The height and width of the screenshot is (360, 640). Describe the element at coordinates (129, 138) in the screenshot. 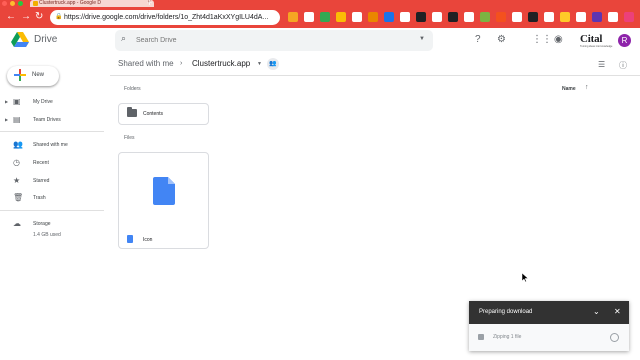

I see `files-heading: Files` at that location.